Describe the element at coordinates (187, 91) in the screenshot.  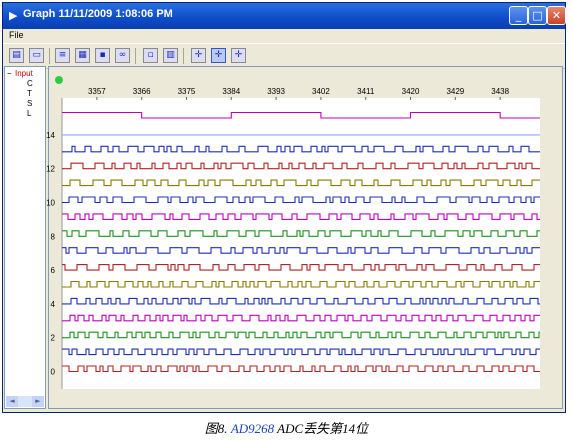
I see `x-tick-label: 3375` at that location.